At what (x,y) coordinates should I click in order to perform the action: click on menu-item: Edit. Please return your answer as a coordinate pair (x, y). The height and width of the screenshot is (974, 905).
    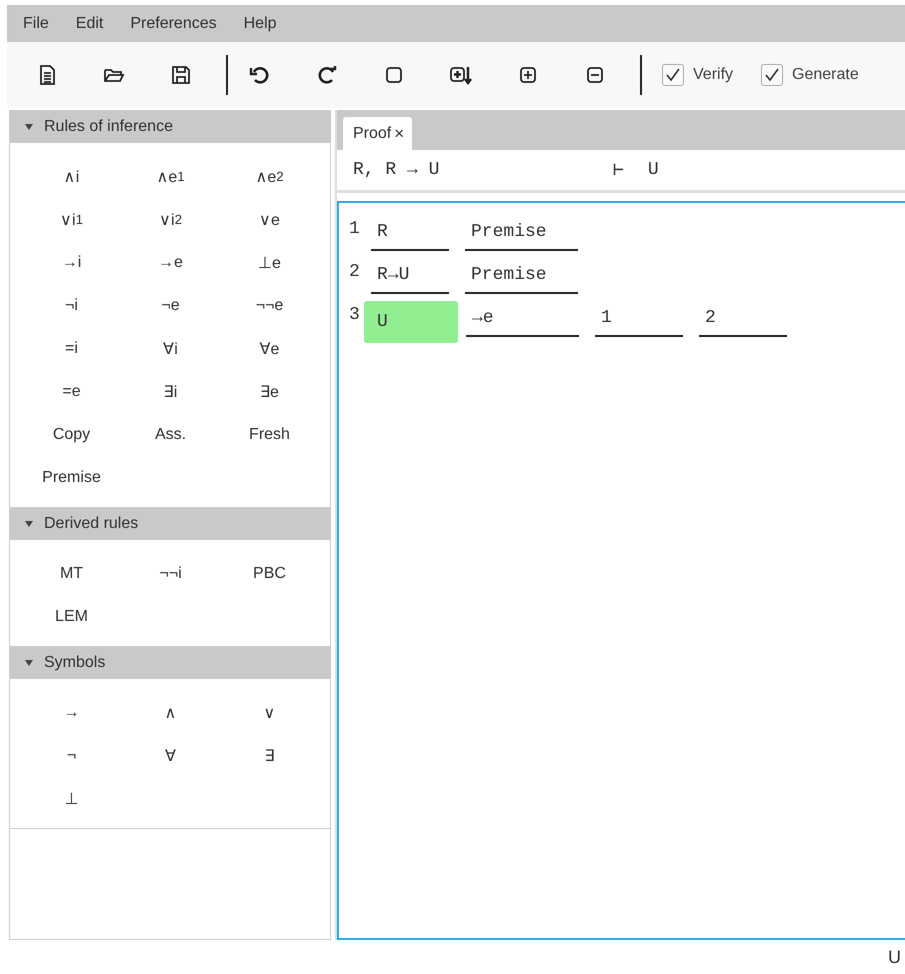
    Looking at the image, I should click on (90, 23).